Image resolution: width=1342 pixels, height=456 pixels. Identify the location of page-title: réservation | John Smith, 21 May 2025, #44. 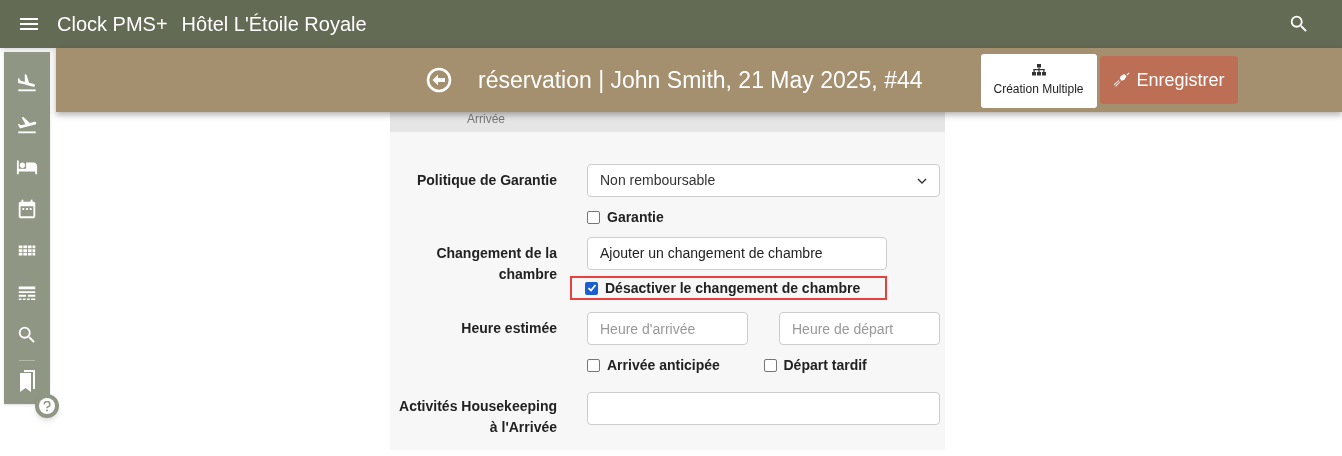
(700, 80).